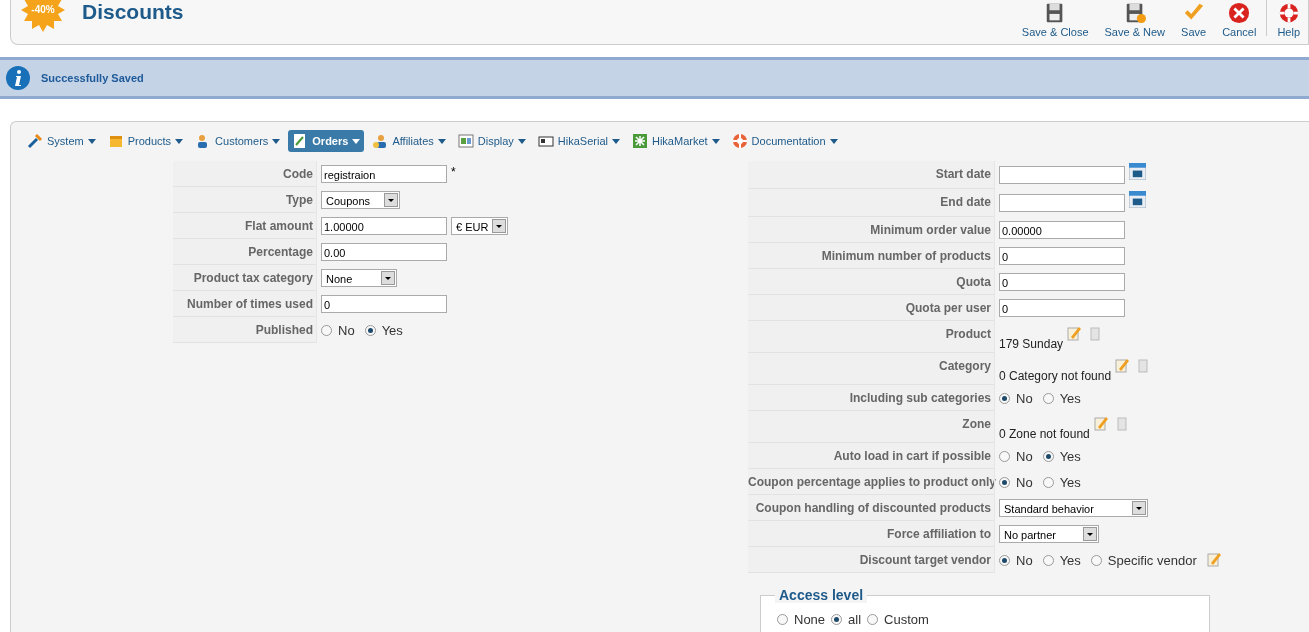 The image size is (1309, 632). Describe the element at coordinates (133, 12) in the screenshot. I see `page-title: Discounts` at that location.